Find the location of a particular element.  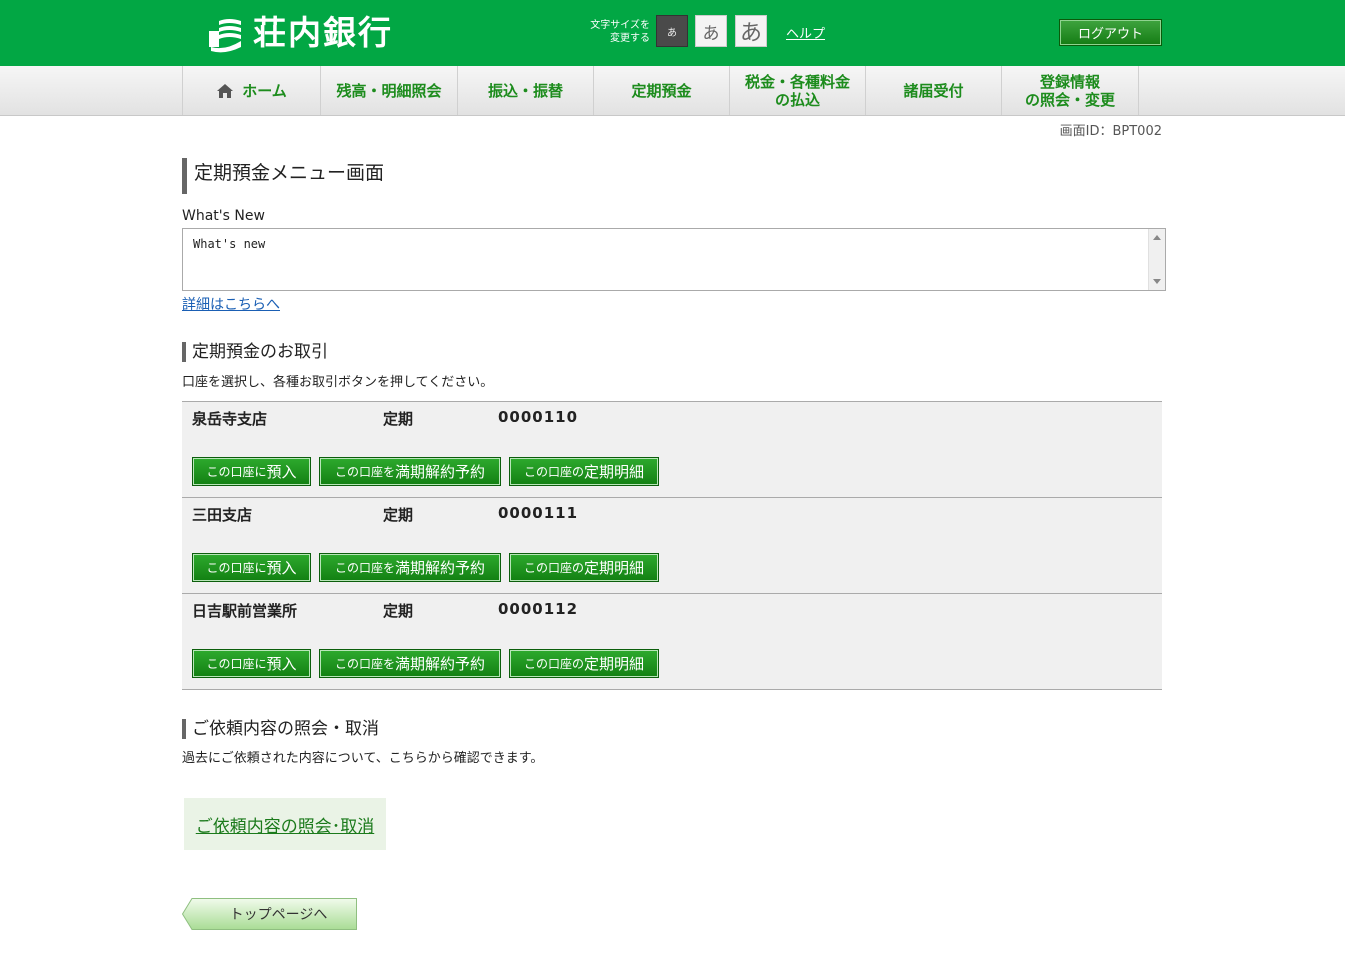

account-branch: 日吉駅前営業所 is located at coordinates (245, 611).